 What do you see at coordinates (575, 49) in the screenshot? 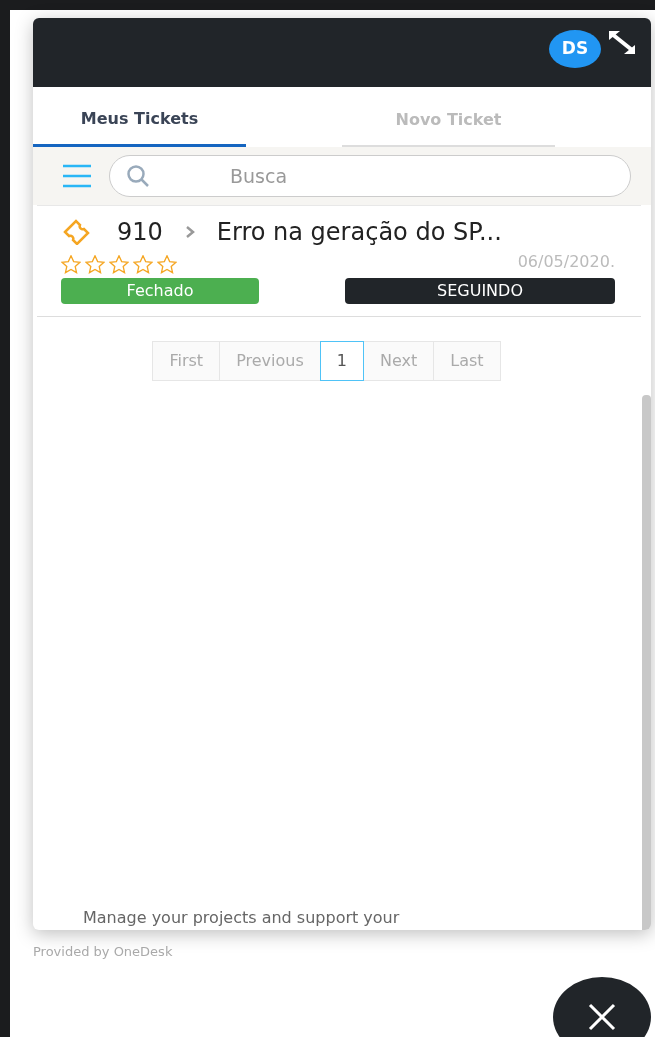
I see `avatar: DS` at bounding box center [575, 49].